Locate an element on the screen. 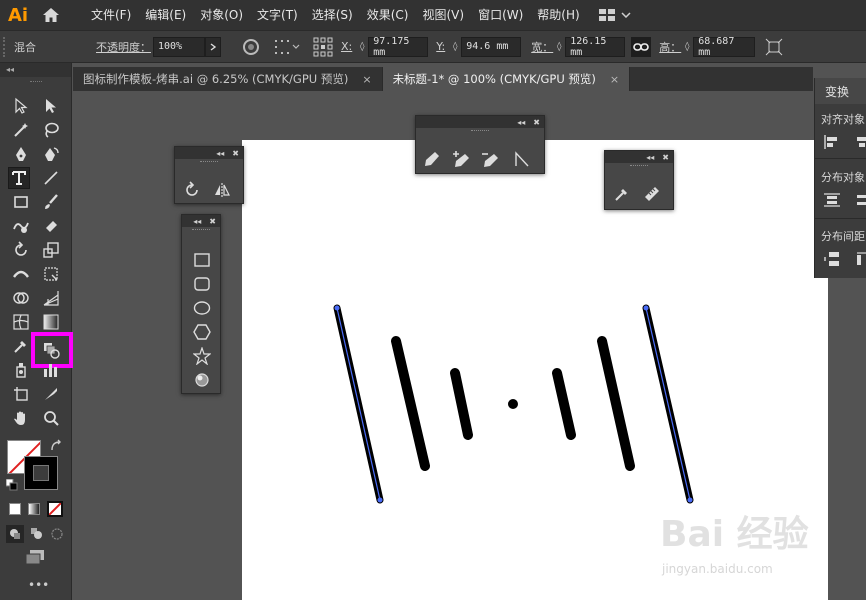 The height and width of the screenshot is (600, 866). distribute-spacing-label: 分布间距 is located at coordinates (843, 236).